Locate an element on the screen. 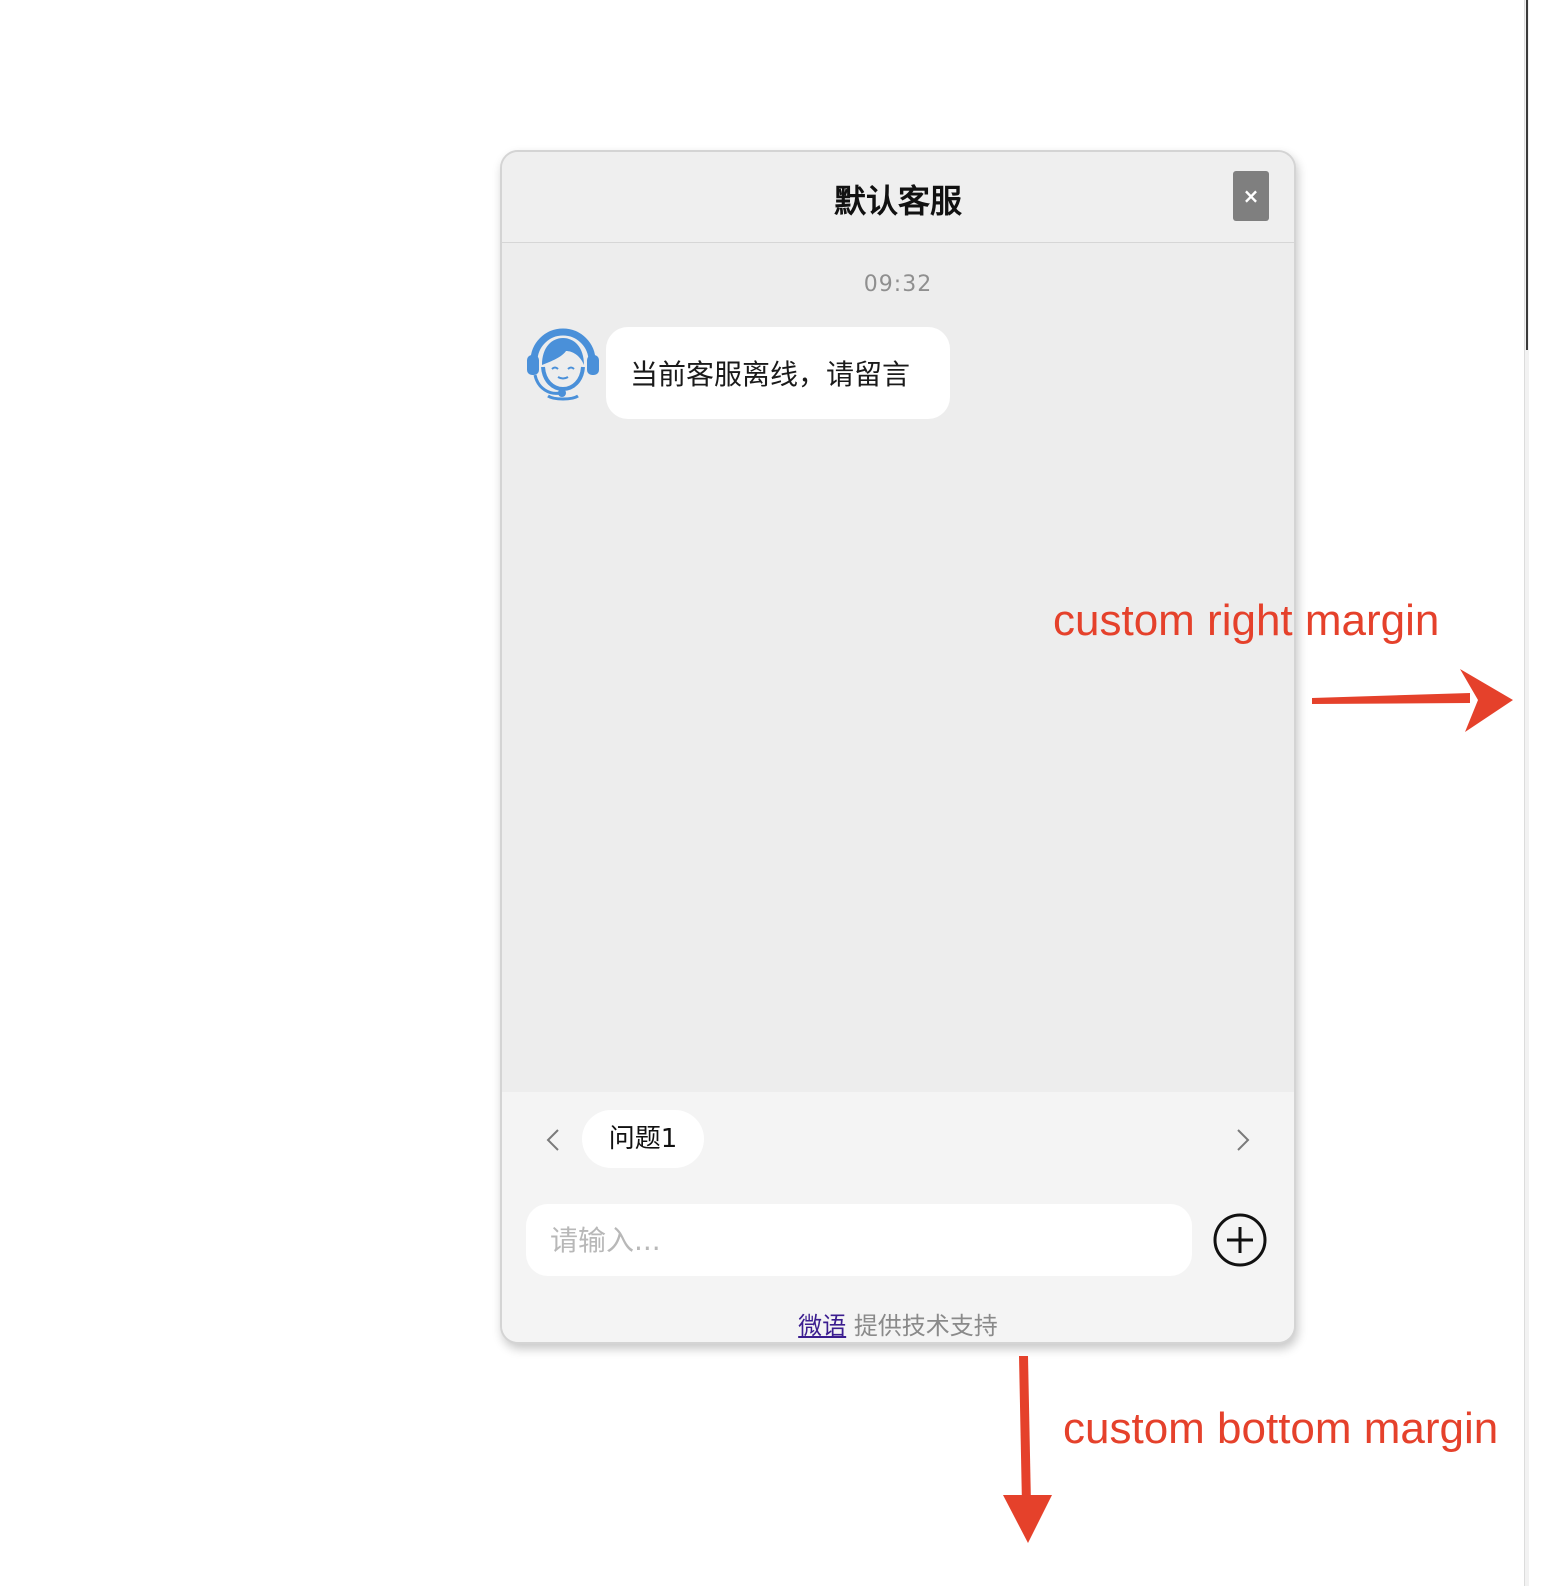 Image resolution: width=1546 pixels, height=1586 pixels. chevron-right-icon is located at coordinates (1243, 1140).